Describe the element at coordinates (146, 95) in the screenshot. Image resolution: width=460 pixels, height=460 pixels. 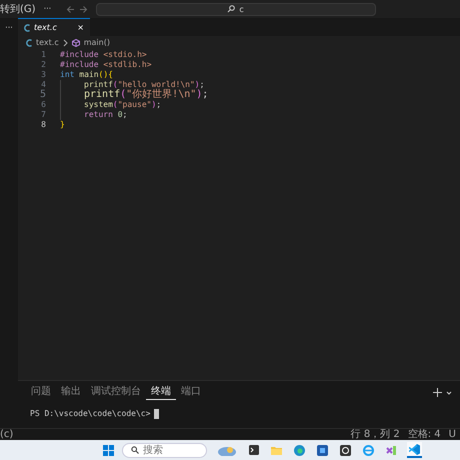
I see `code-line: printf("你好世界!\n");` at that location.